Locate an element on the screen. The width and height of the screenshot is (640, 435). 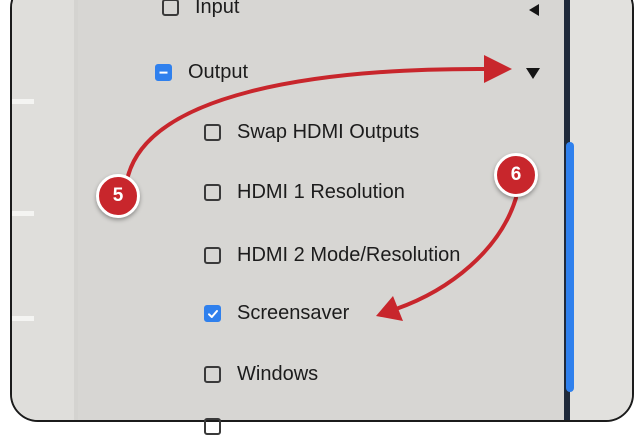
annotation-badge-6: 6 is located at coordinates (516, 175).